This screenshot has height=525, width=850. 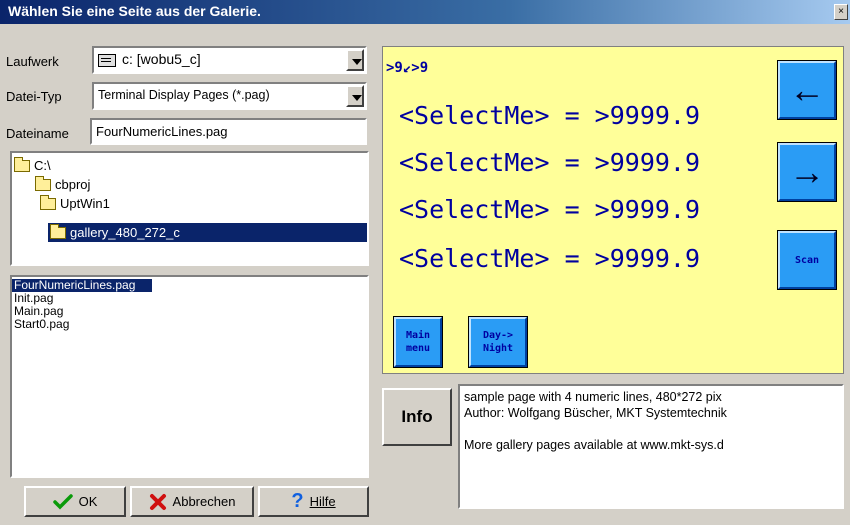 What do you see at coordinates (88, 501) in the screenshot?
I see `ok-label: OK` at bounding box center [88, 501].